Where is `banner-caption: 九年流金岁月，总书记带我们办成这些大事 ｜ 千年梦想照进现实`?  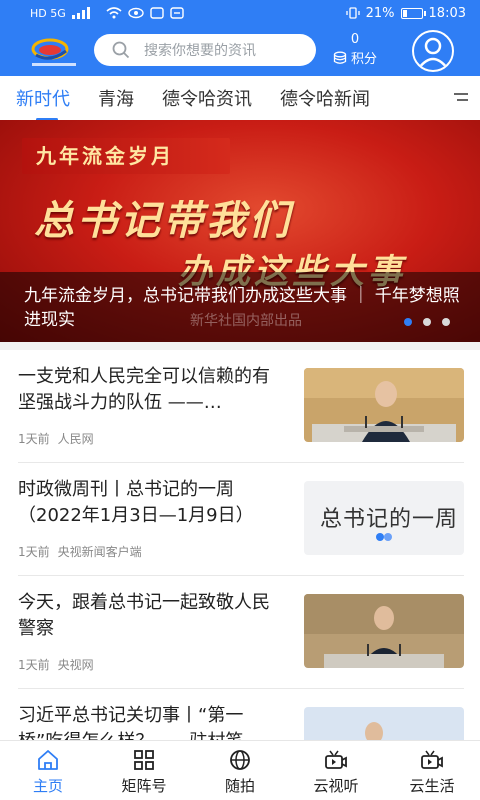 banner-caption: 九年流金岁月，总书记带我们办成这些大事 ｜ 千年梦想照进现实 is located at coordinates (242, 308).